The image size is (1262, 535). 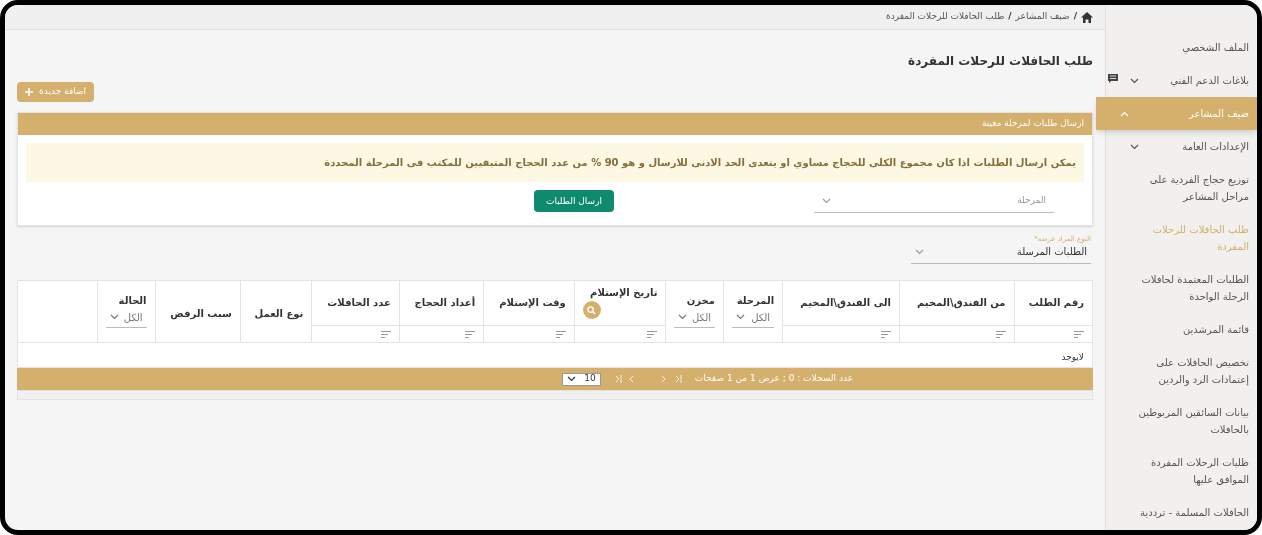 What do you see at coordinates (1181, 512) in the screenshot?
I see `sidebar-item: الحافلات المسلمة - ترددية` at bounding box center [1181, 512].